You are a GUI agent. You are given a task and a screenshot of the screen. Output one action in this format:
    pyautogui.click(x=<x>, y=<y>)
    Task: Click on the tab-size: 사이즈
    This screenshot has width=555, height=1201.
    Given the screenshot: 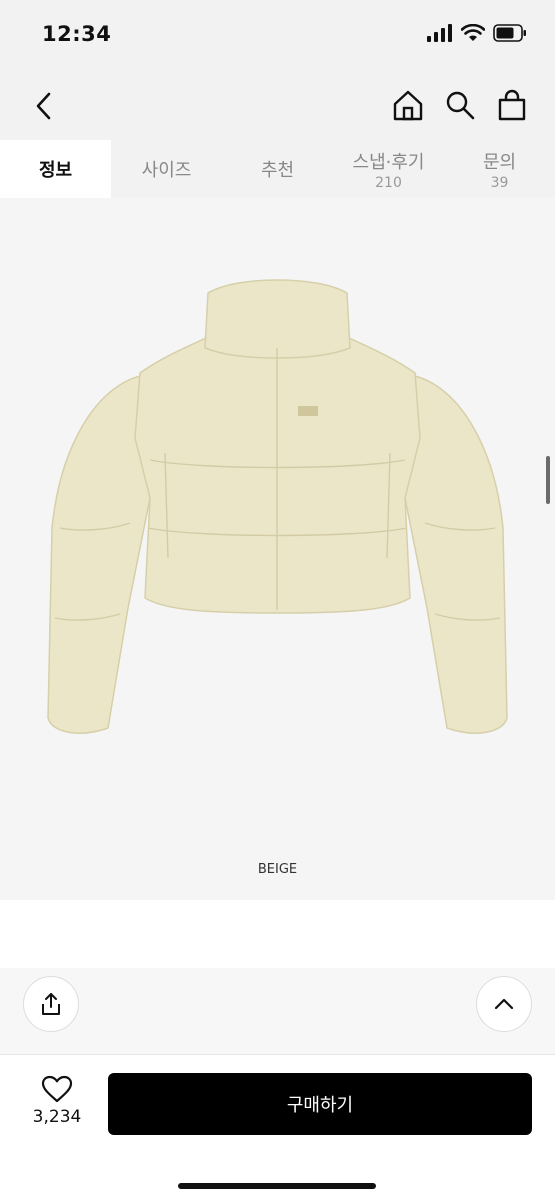 What is the action you would take?
    pyautogui.click(x=166, y=169)
    